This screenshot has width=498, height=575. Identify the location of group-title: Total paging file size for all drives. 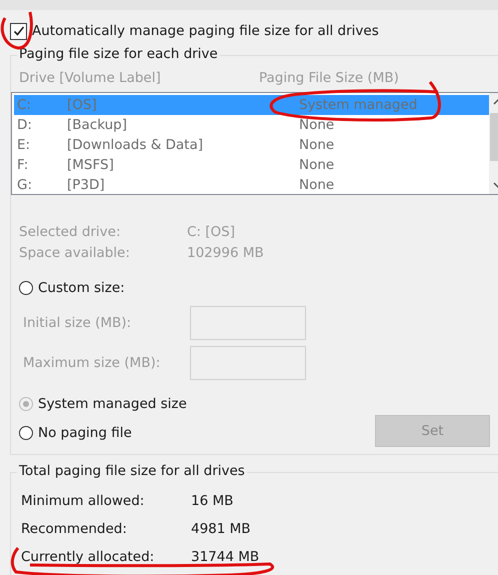
(132, 471).